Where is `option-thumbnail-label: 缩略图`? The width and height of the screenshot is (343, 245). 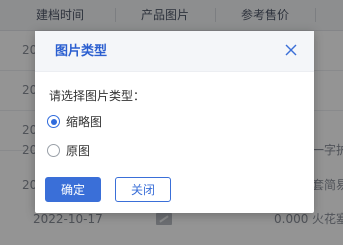
option-thumbnail-label: 缩略图 is located at coordinates (84, 122).